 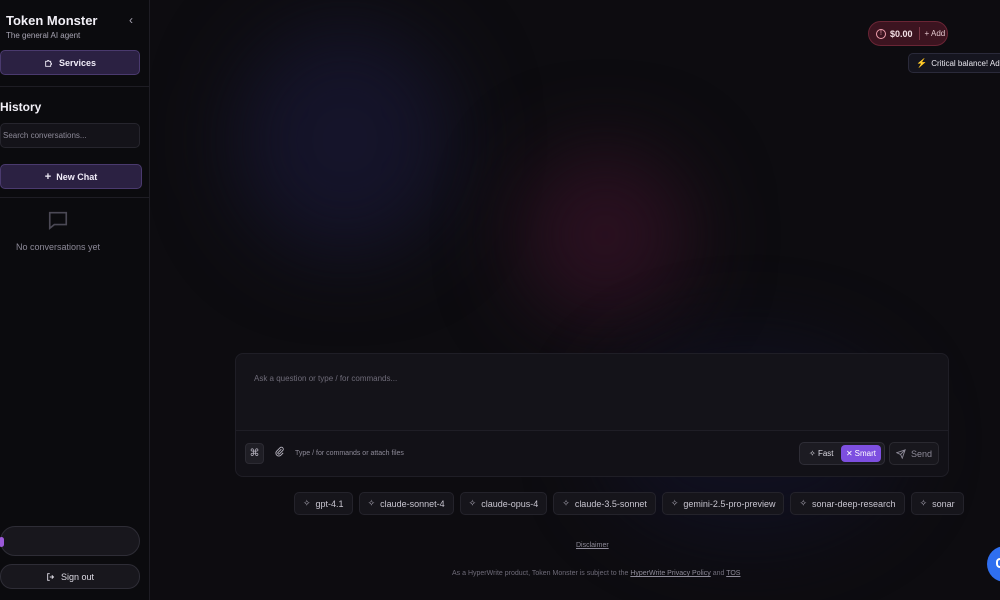 What do you see at coordinates (965, 63) in the screenshot?
I see `critical-balance-text: Critical balance! Add credits` at bounding box center [965, 63].